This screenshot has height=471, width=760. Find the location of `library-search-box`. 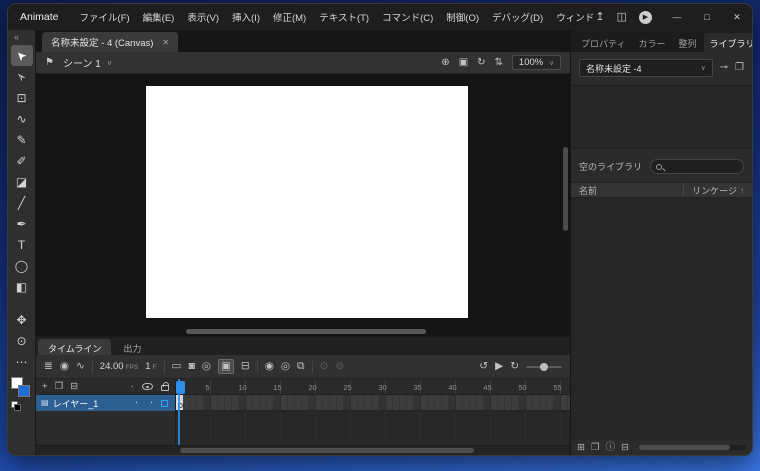

library-search-box is located at coordinates (697, 166).